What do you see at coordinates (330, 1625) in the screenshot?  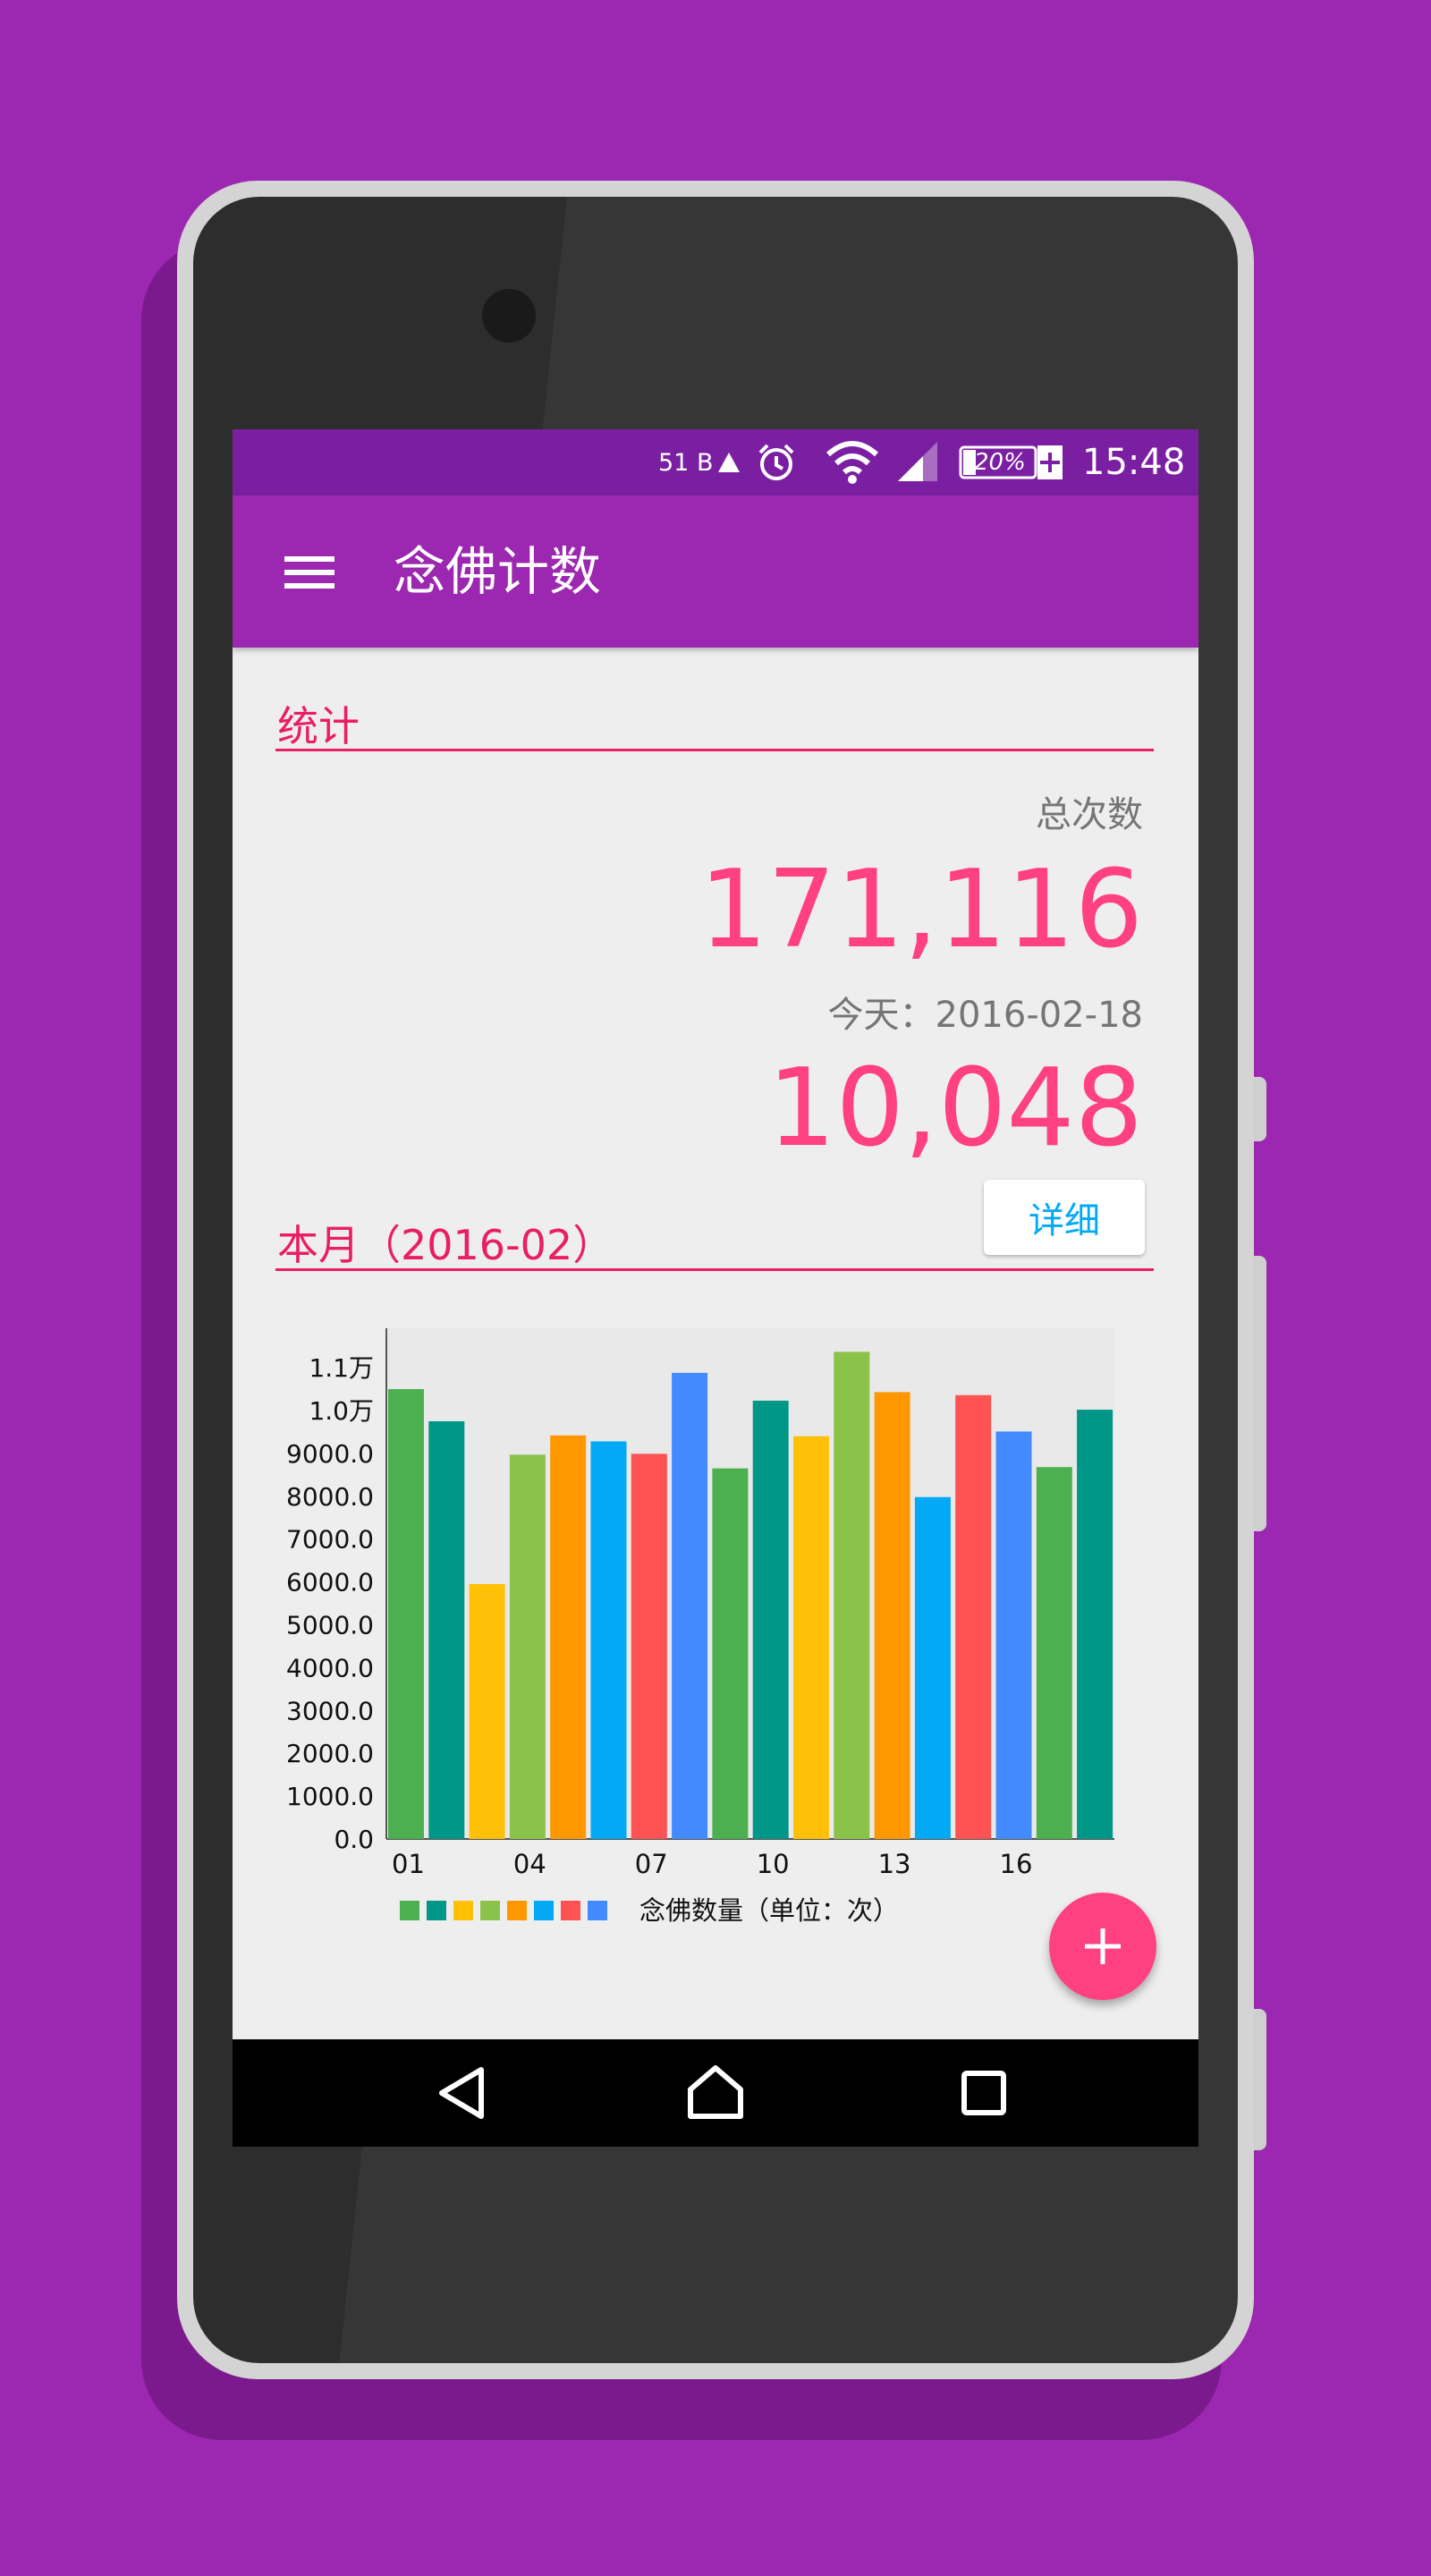 I see `y-tick-label: 5000.0` at bounding box center [330, 1625].